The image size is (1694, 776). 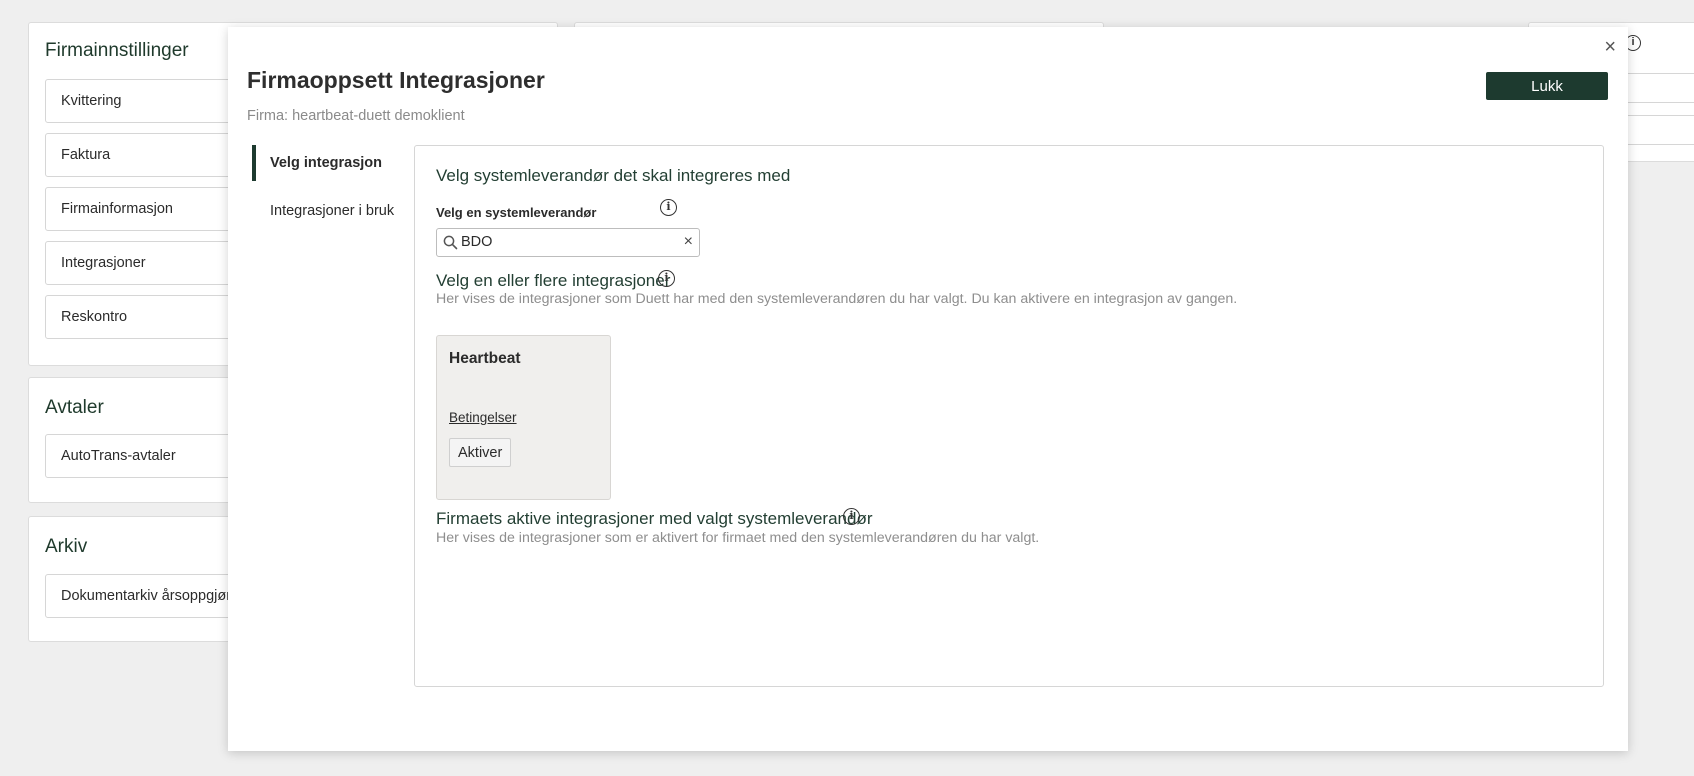 I want to click on supplier-search-field: ×, so click(x=568, y=242).